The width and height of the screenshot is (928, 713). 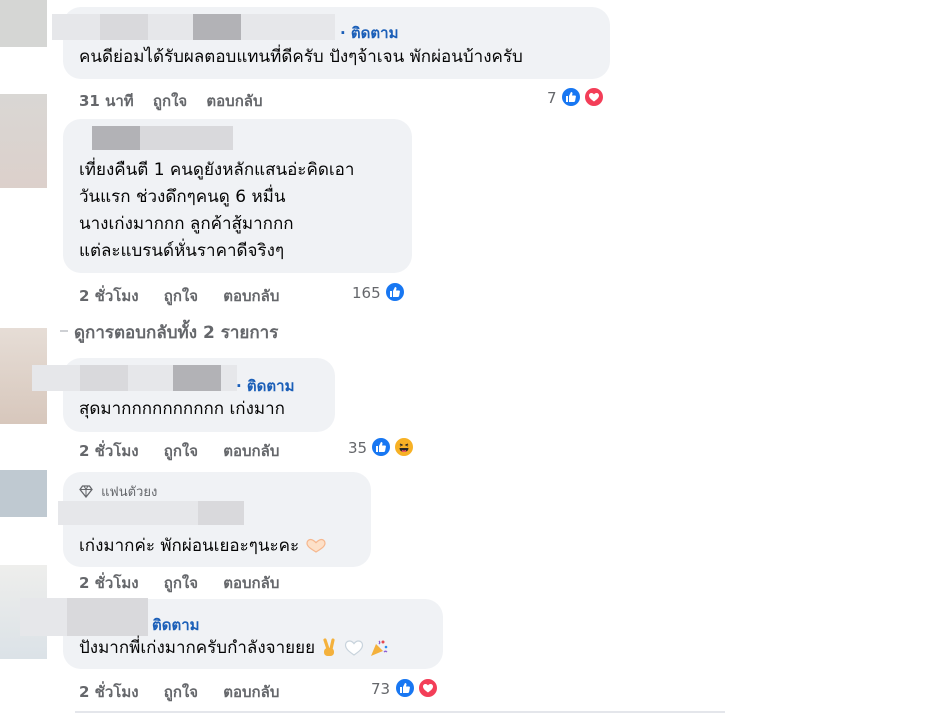 I want to click on comment-text-line: แต่ละแบรนด์หั่นราคาดีจริงๆ, so click(x=182, y=251).